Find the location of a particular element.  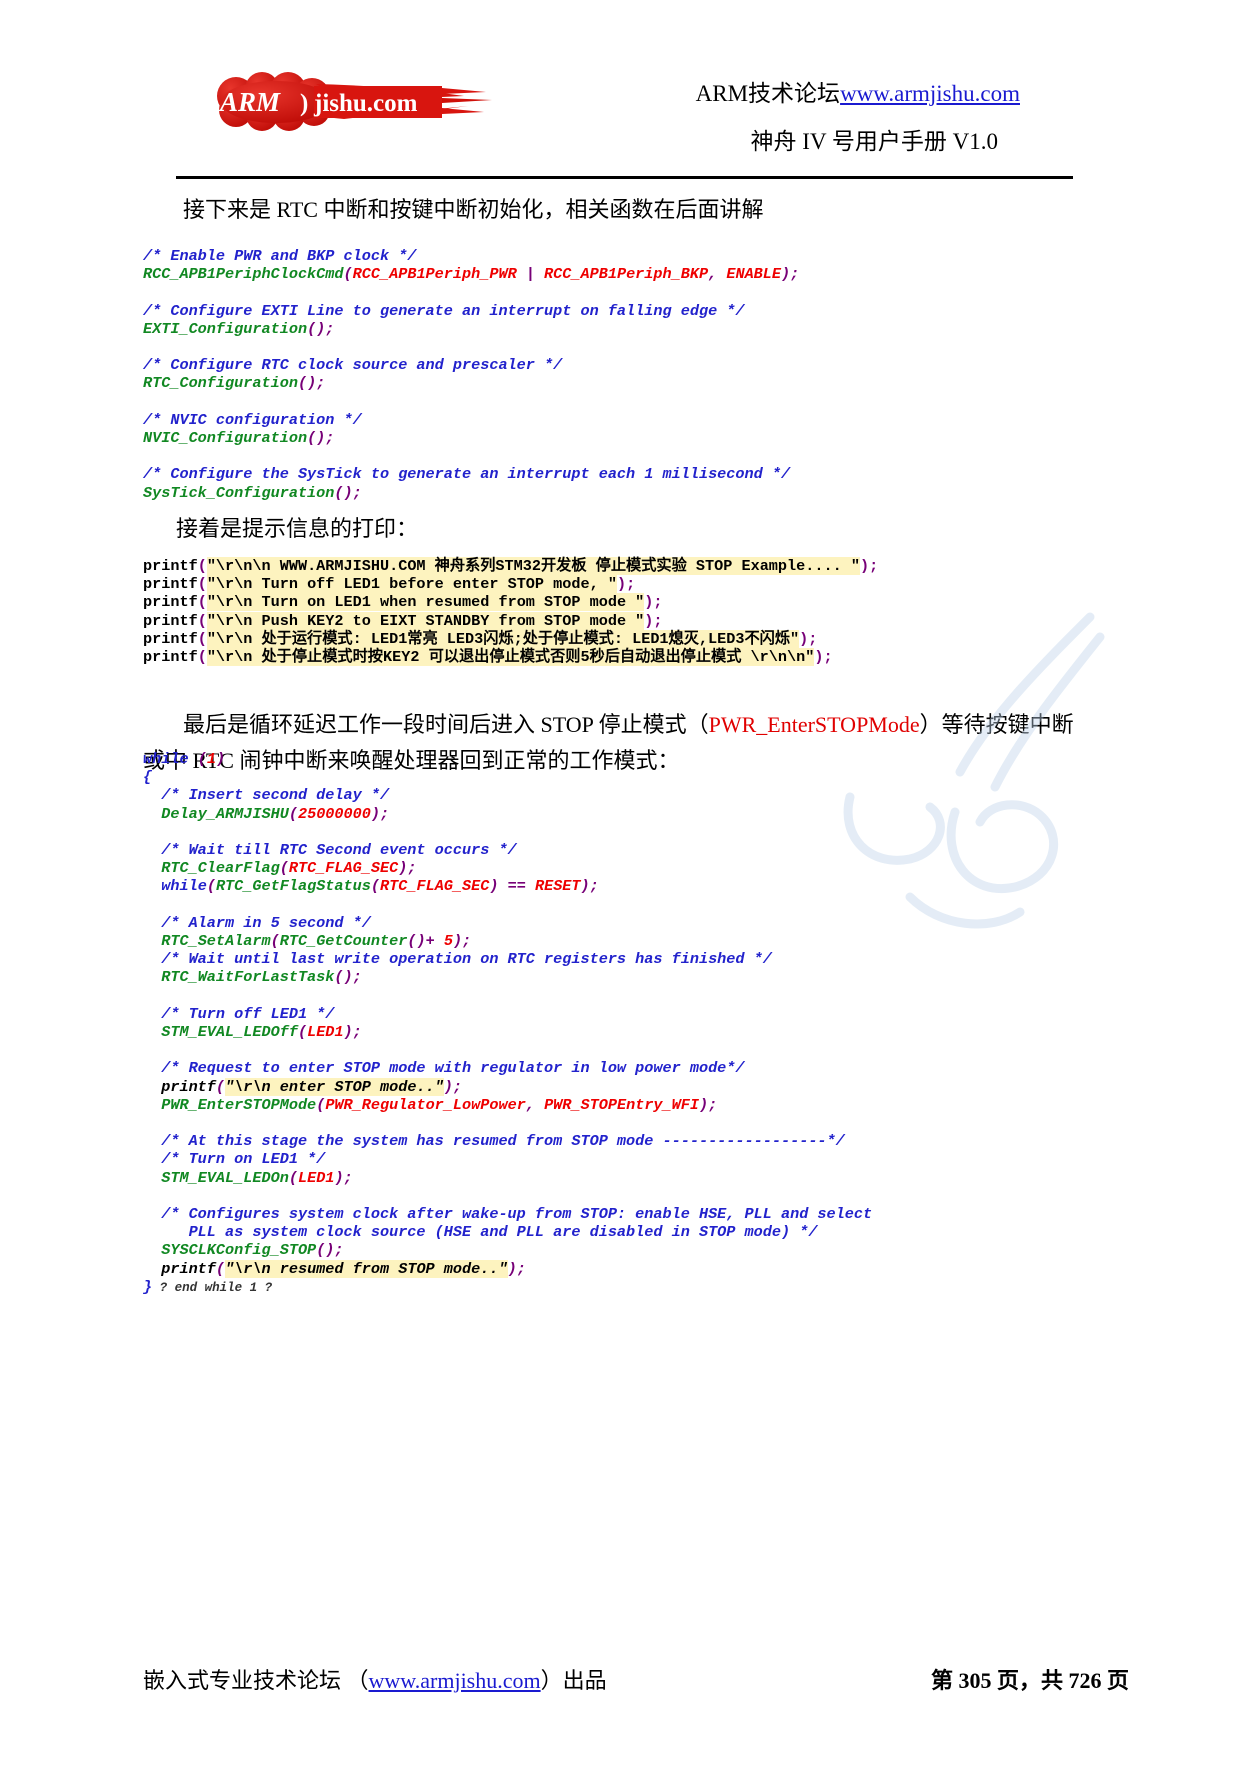

code-token: } is located at coordinates (148, 1286).